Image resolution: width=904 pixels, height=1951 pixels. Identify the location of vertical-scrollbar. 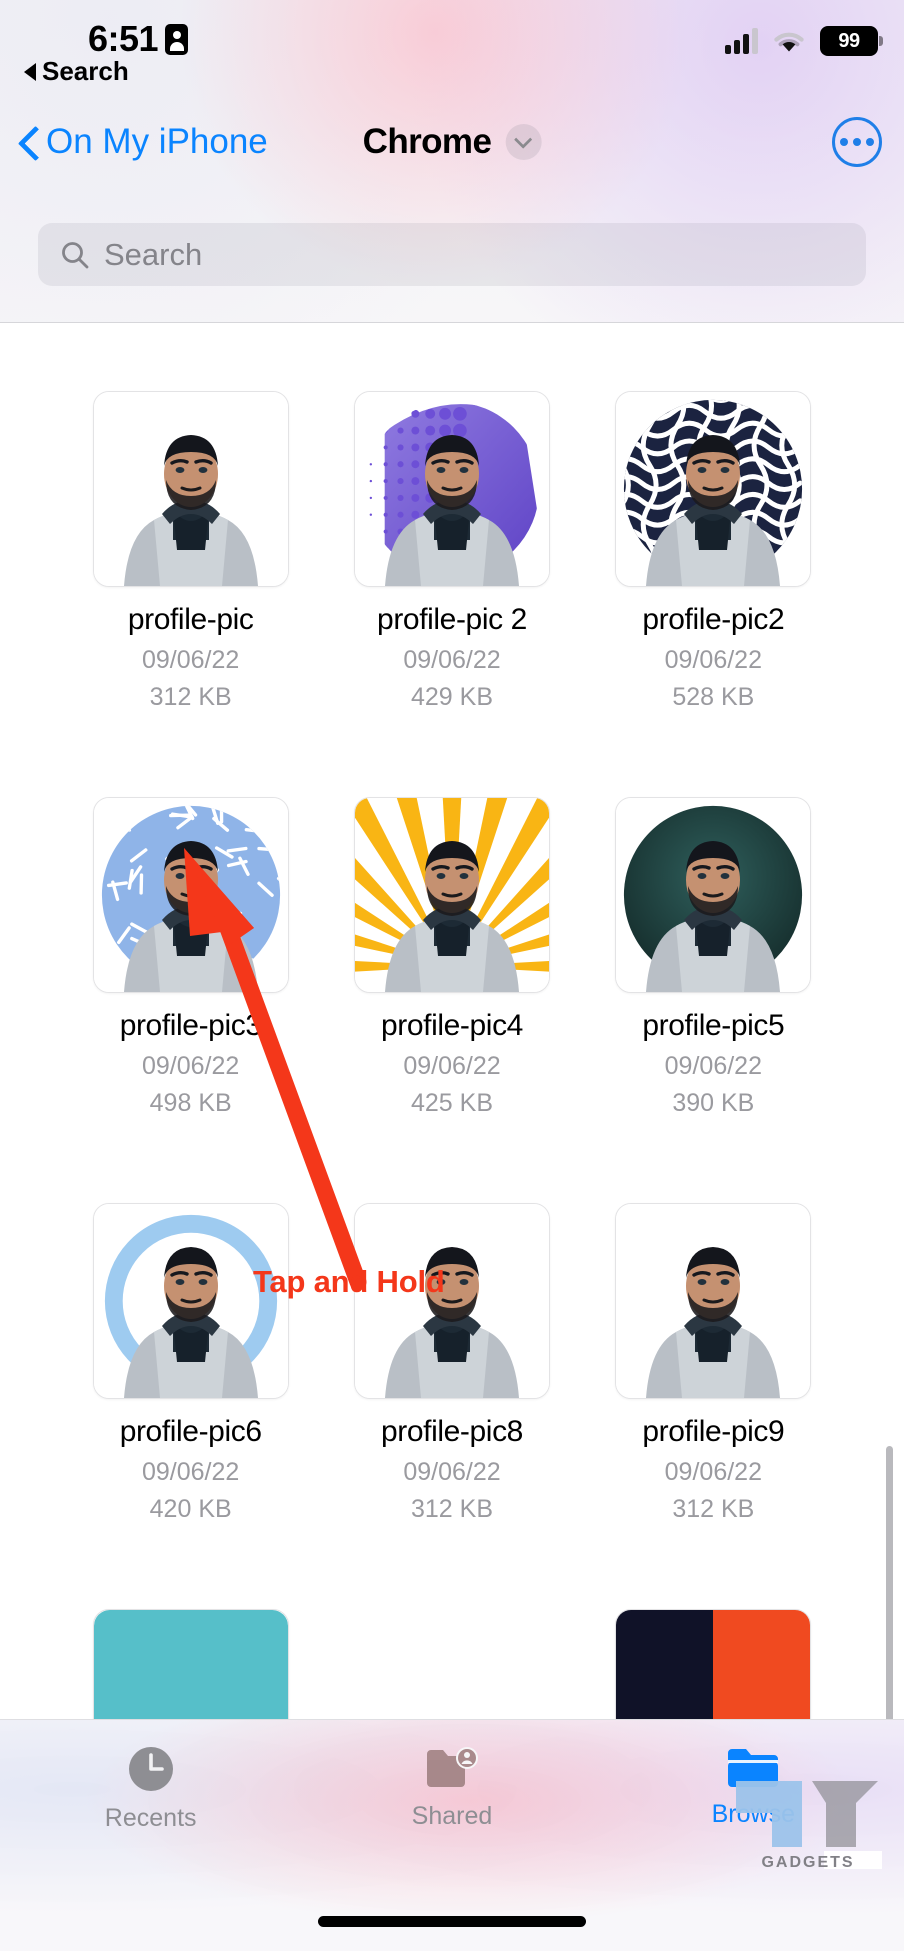
(889, 1583).